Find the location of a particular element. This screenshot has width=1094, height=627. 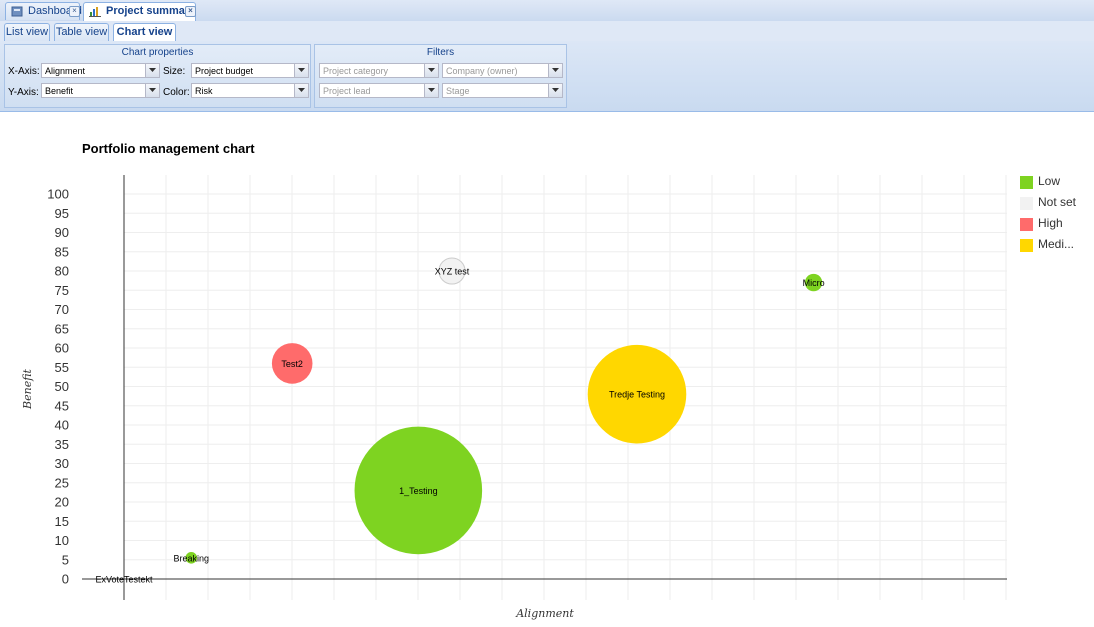

y-tick-label: 75 is located at coordinates (62, 290).